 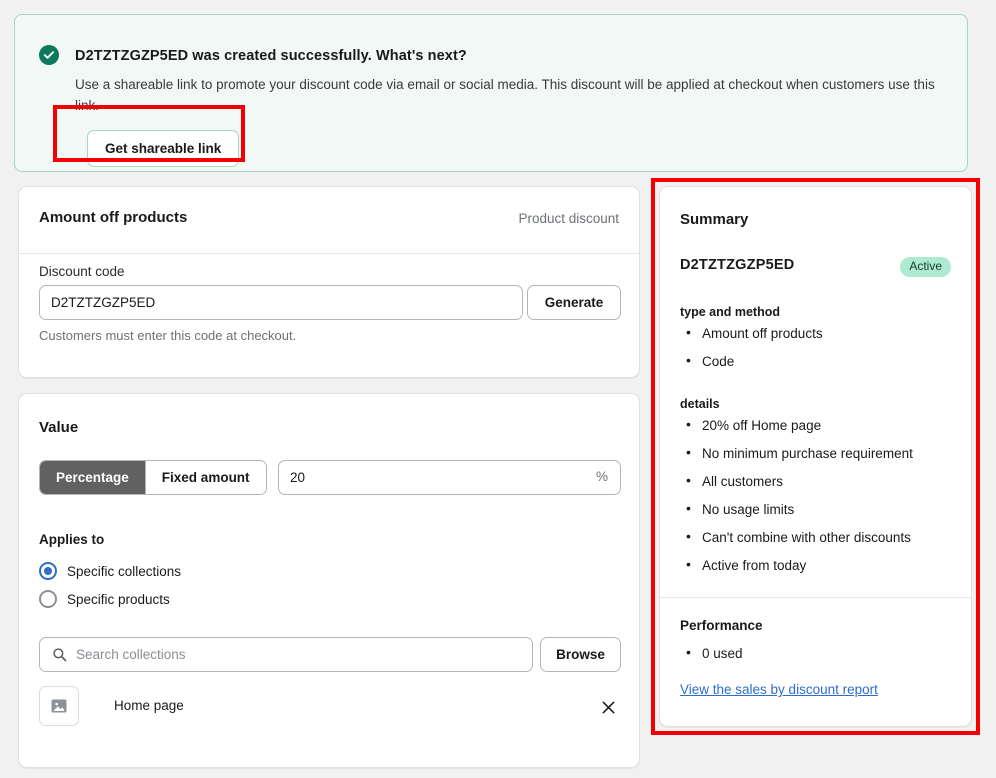 What do you see at coordinates (118, 599) in the screenshot?
I see `radio-label: Specific products` at bounding box center [118, 599].